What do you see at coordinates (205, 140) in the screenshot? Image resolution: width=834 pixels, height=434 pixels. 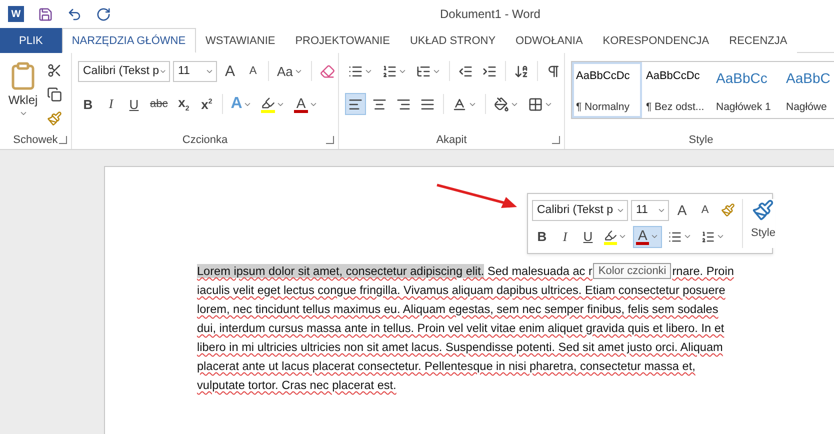 I see `group-label: Czcionka` at bounding box center [205, 140].